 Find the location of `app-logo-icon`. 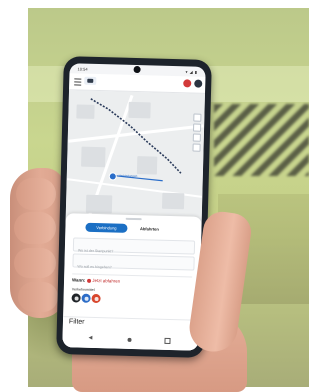

app-logo-icon is located at coordinates (90, 81).